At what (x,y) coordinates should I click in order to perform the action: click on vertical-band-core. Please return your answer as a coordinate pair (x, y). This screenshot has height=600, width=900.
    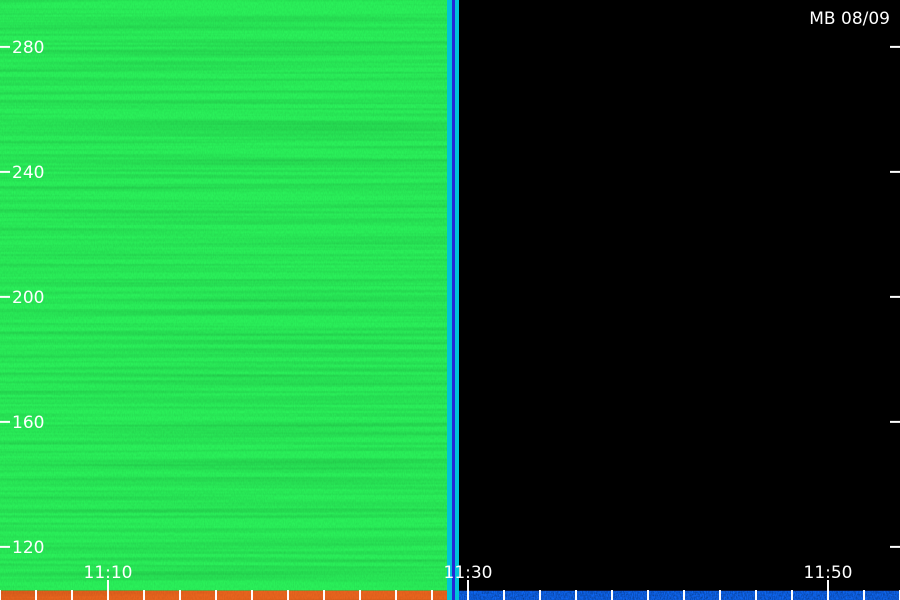
    Looking at the image, I should click on (453, 300).